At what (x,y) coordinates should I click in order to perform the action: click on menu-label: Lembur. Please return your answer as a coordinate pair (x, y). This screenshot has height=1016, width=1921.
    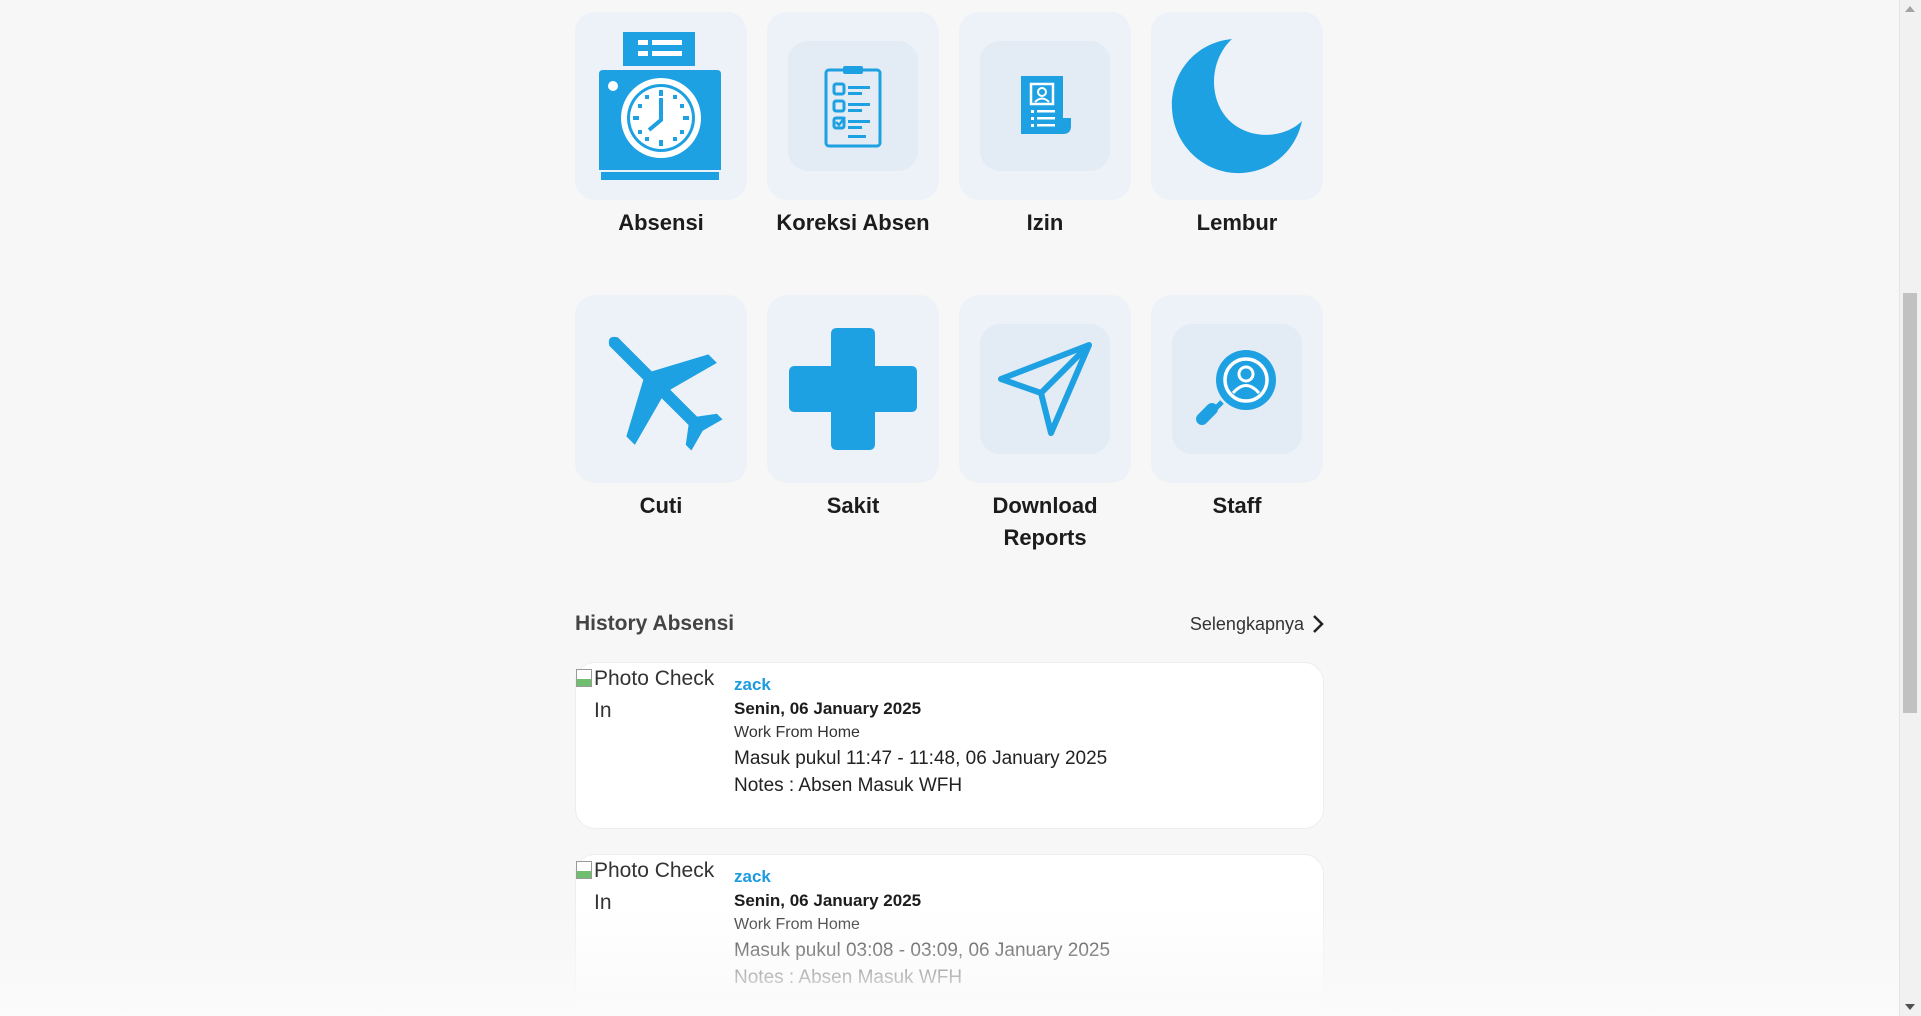
    Looking at the image, I should click on (1237, 222).